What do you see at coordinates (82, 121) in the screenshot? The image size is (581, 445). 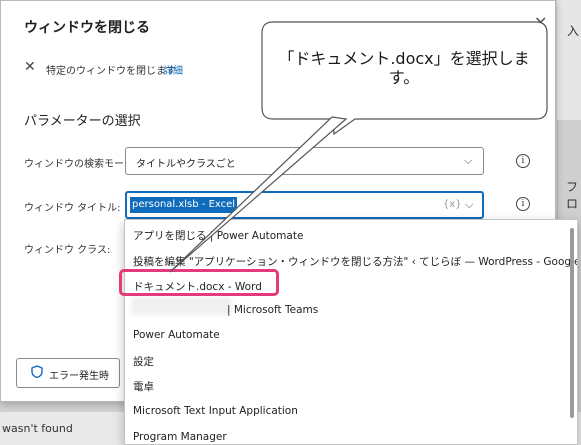 I see `section-title: パラメーターの選択` at bounding box center [82, 121].